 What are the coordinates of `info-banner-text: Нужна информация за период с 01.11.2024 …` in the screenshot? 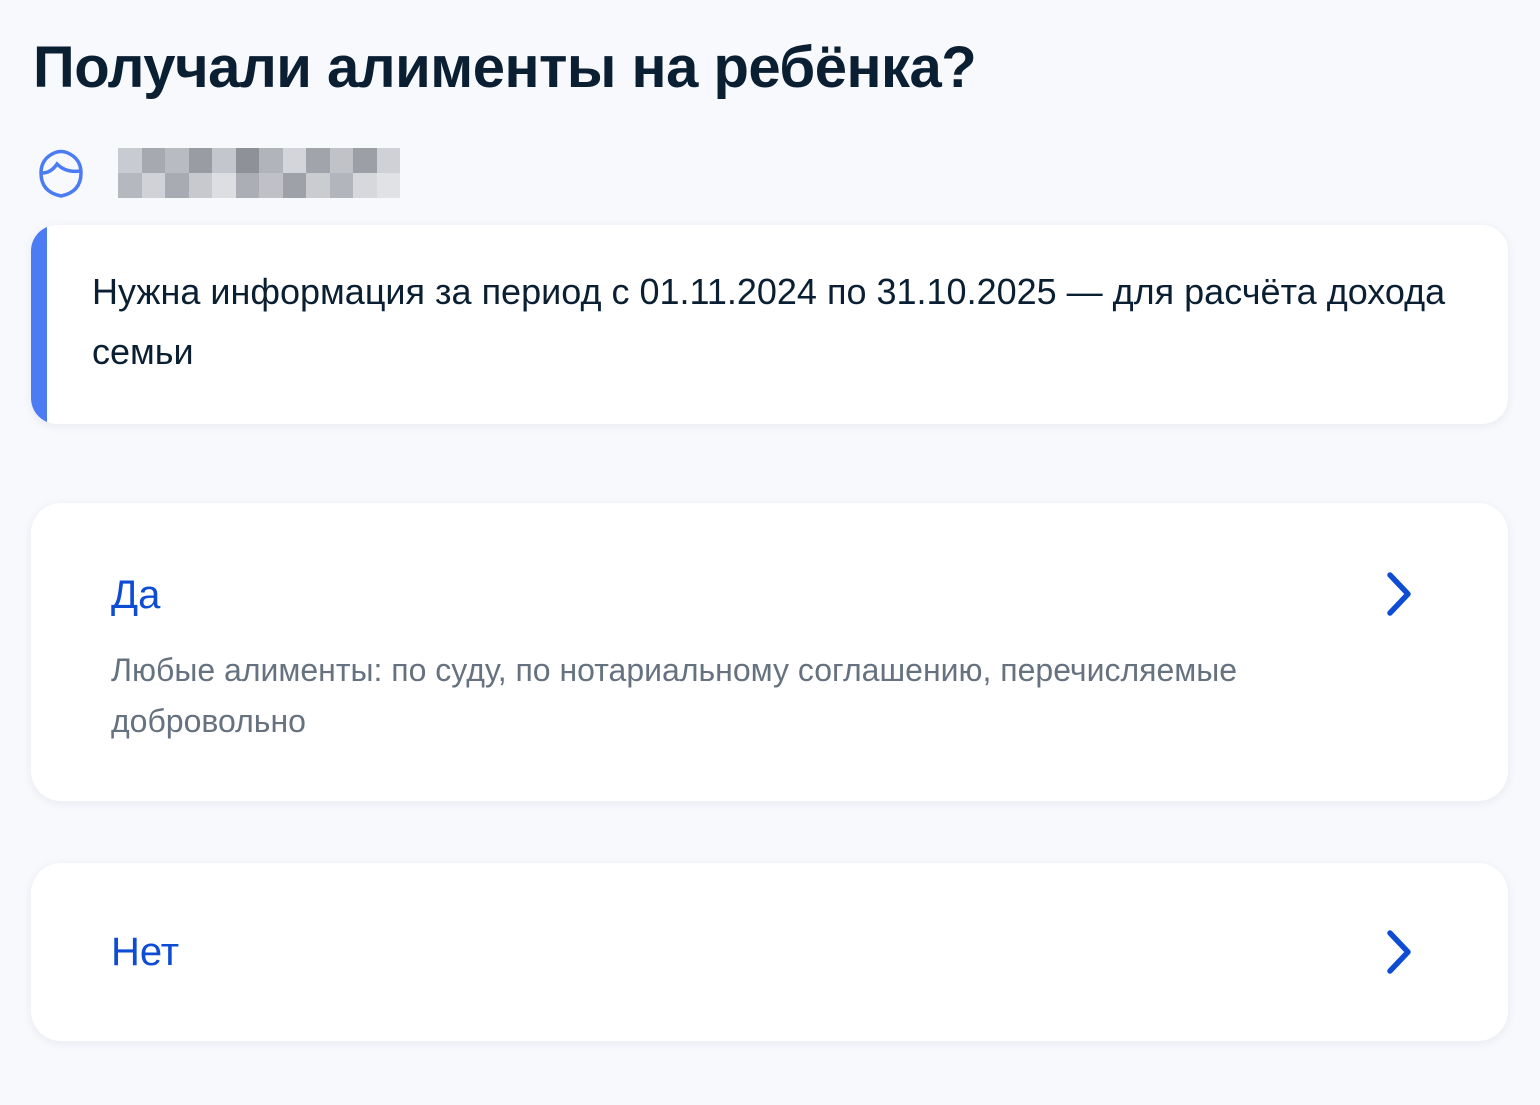 It's located at (769, 321).